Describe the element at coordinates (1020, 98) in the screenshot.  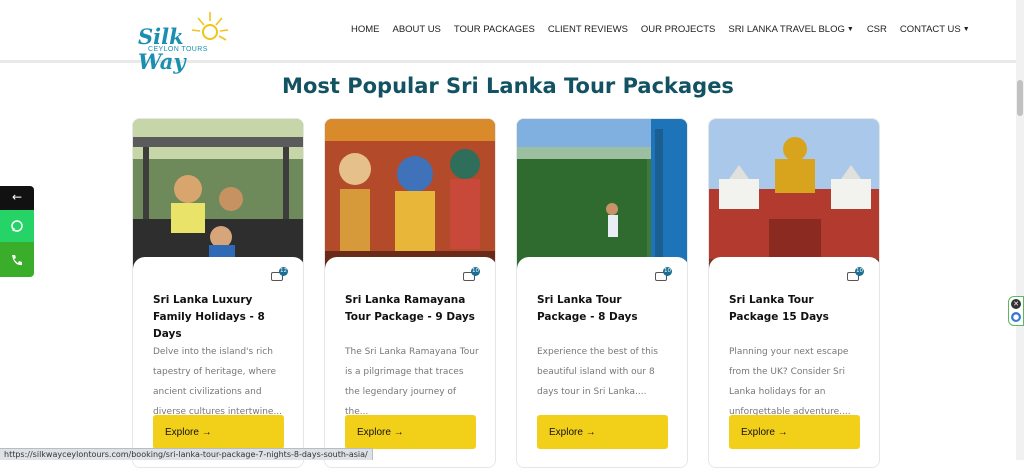
I see `scrollbar-thumb` at that location.